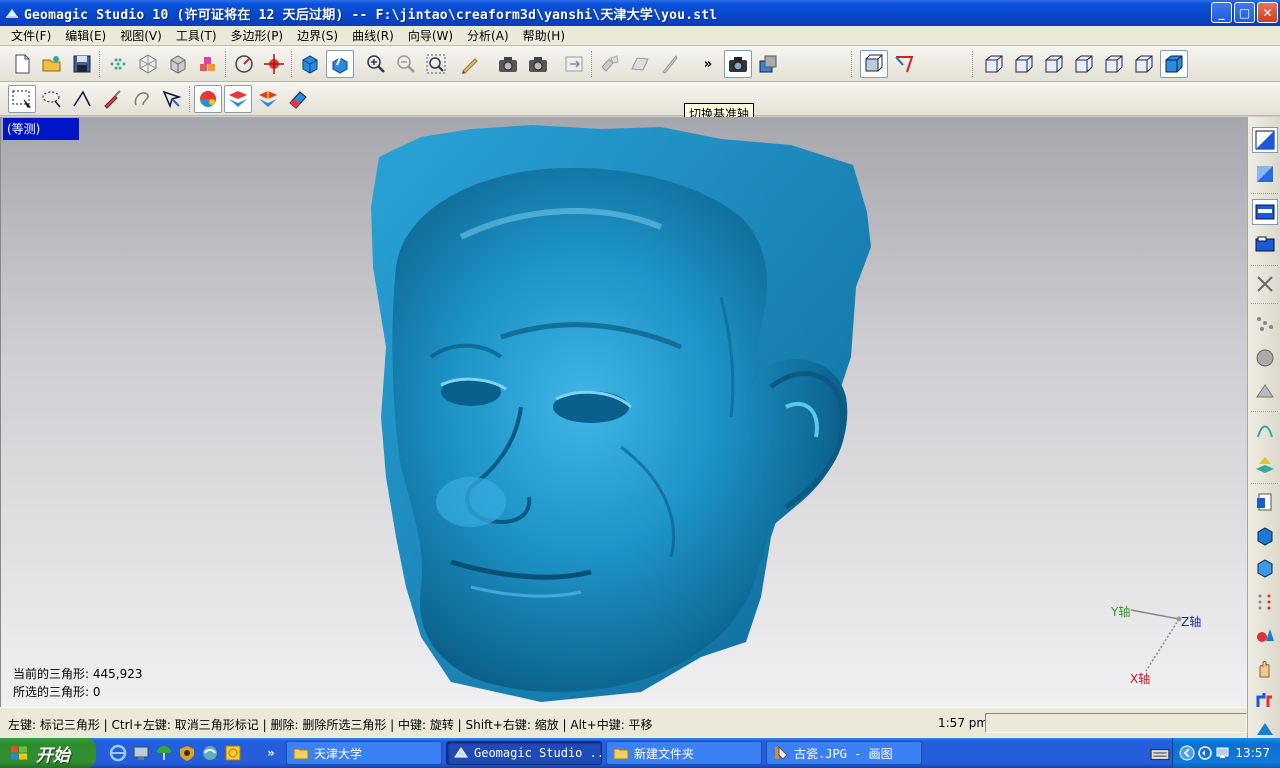  I want to click on knife-icon, so click(670, 64).